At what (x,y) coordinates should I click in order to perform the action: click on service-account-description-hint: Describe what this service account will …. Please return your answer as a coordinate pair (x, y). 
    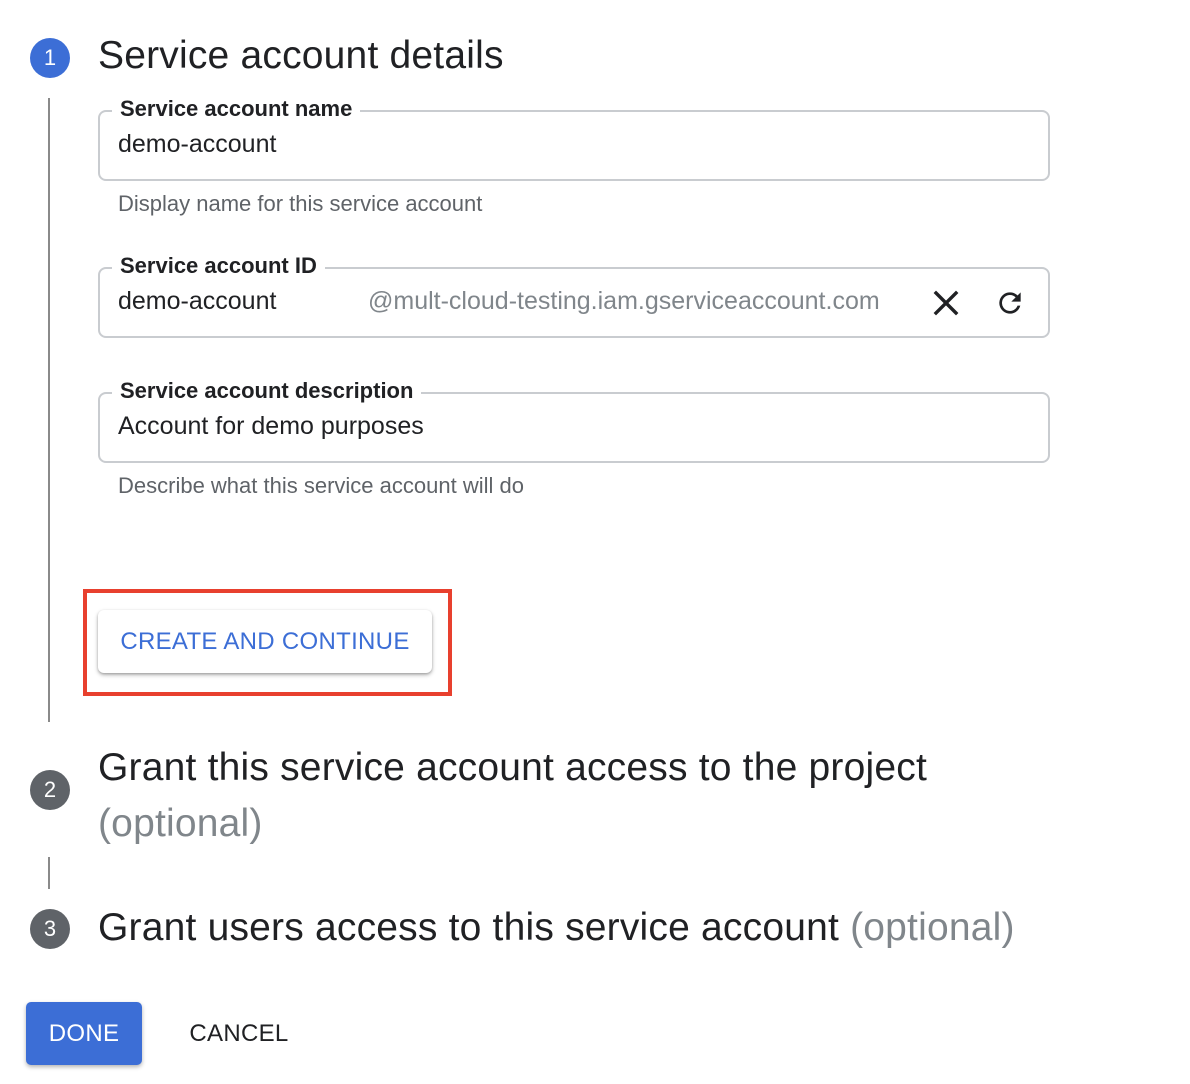
    Looking at the image, I should click on (321, 485).